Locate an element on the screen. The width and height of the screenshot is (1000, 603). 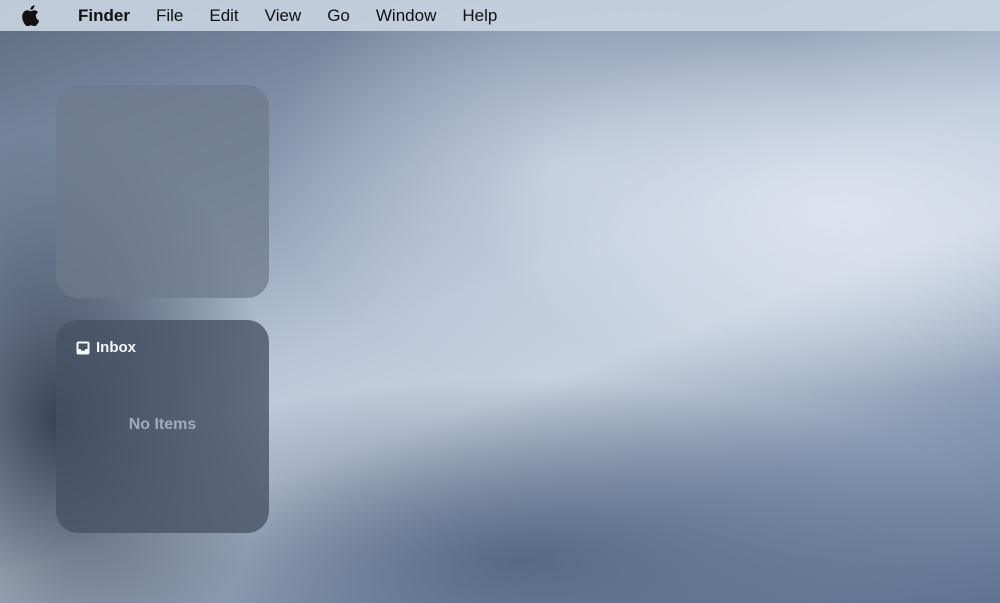
menu-go: Go is located at coordinates (338, 15).